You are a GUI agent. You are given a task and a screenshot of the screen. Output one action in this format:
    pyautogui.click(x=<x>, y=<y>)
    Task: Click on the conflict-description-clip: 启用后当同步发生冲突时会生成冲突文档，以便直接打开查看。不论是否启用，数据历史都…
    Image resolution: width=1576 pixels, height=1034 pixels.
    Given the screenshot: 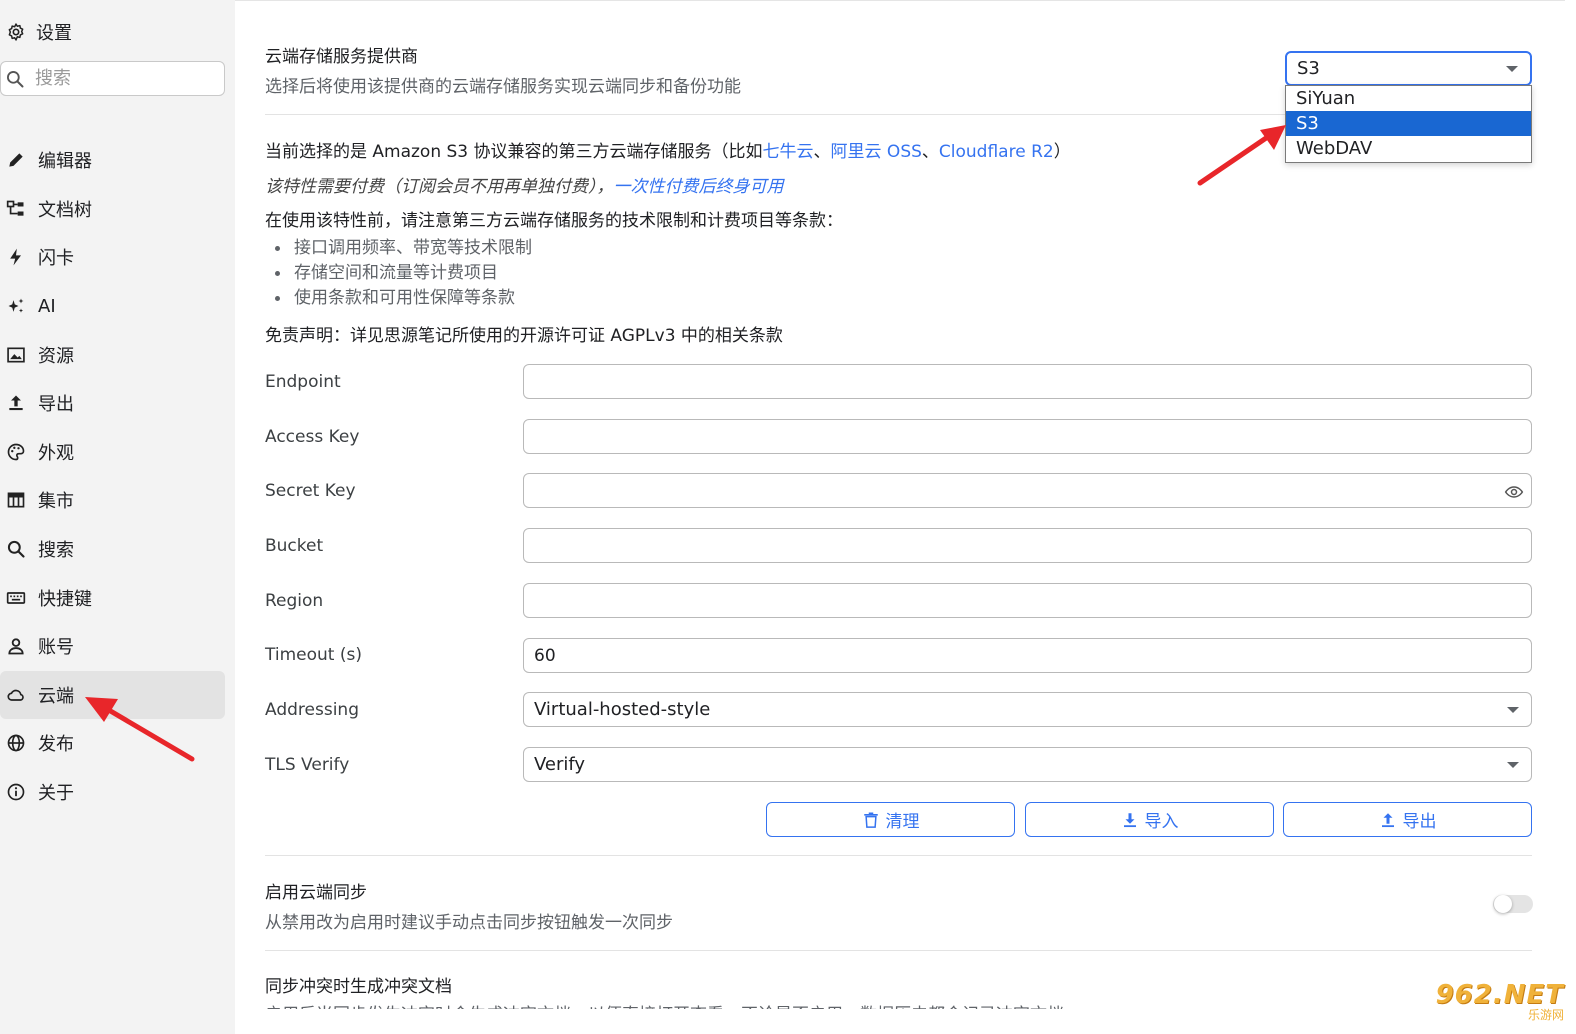 What is the action you would take?
    pyautogui.click(x=815, y=1004)
    